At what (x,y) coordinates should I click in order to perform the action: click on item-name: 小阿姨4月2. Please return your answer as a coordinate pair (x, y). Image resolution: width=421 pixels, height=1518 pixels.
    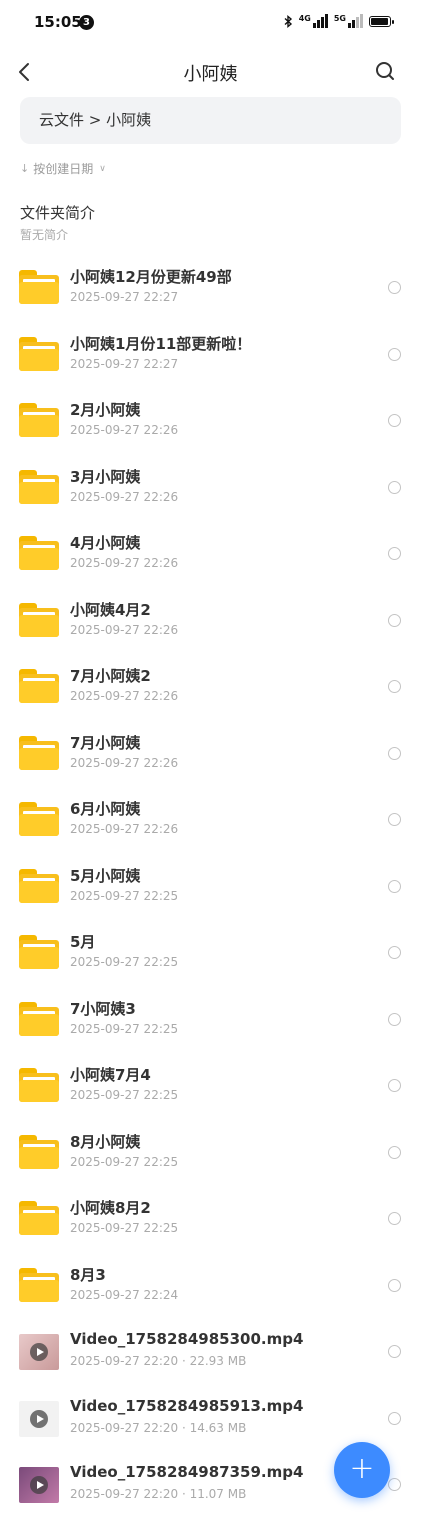
    Looking at the image, I should click on (110, 609).